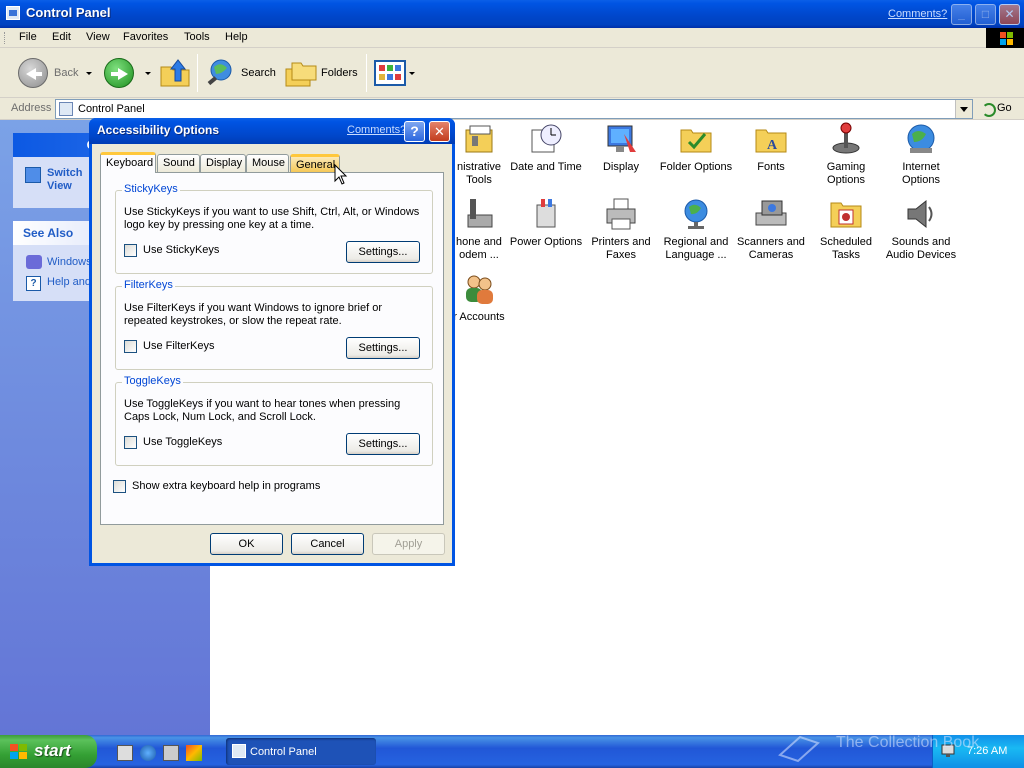 This screenshot has height=768, width=1024. I want to click on internet-explorer-icon, so click(148, 753).